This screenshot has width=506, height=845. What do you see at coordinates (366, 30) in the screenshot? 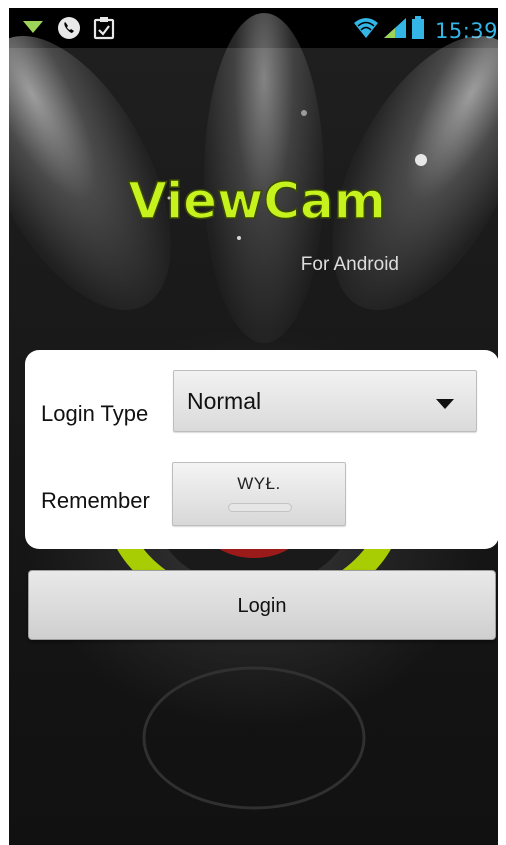
I see `wifi-icon` at bounding box center [366, 30].